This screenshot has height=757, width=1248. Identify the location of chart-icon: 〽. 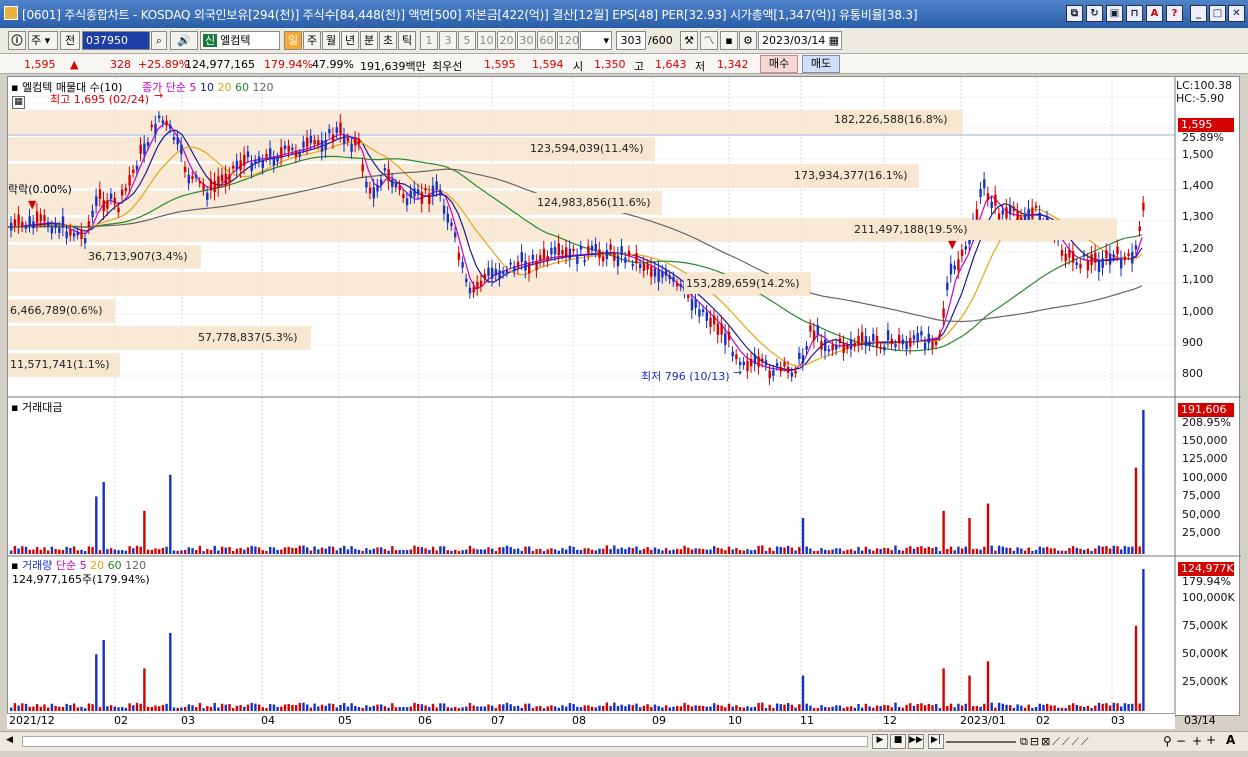
(709, 40).